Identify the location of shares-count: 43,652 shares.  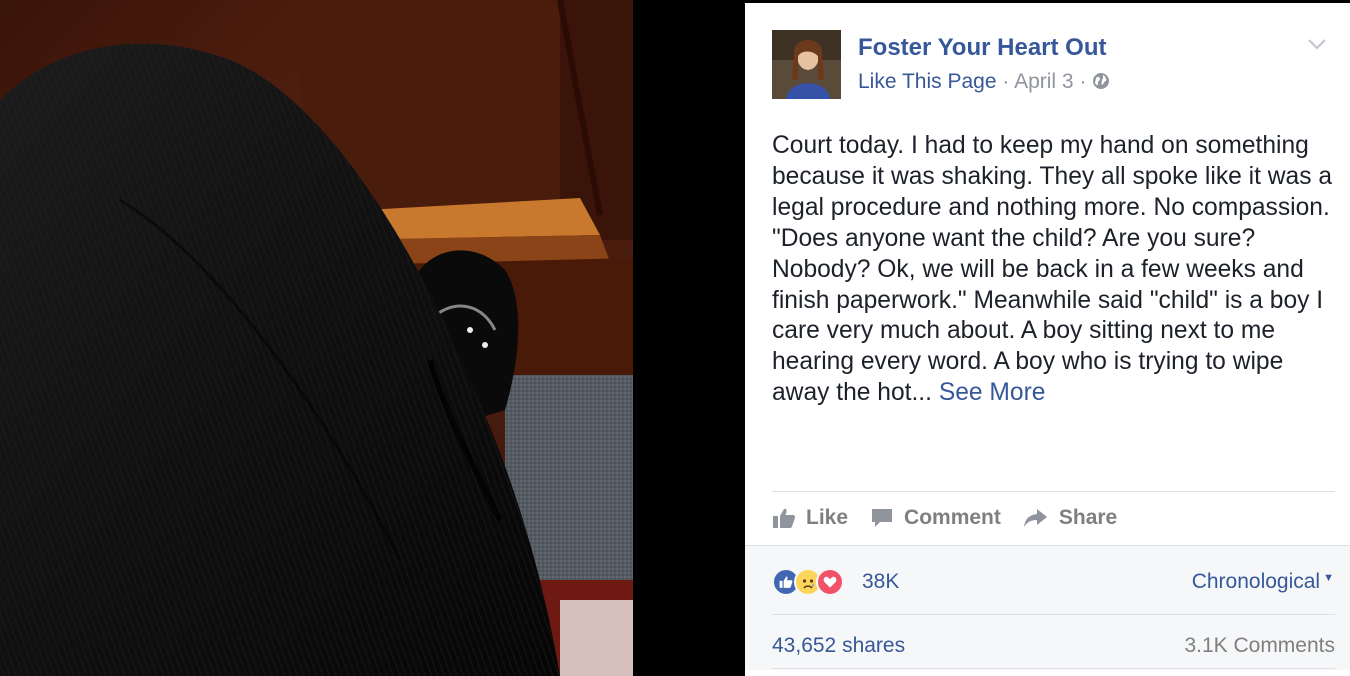
(838, 646).